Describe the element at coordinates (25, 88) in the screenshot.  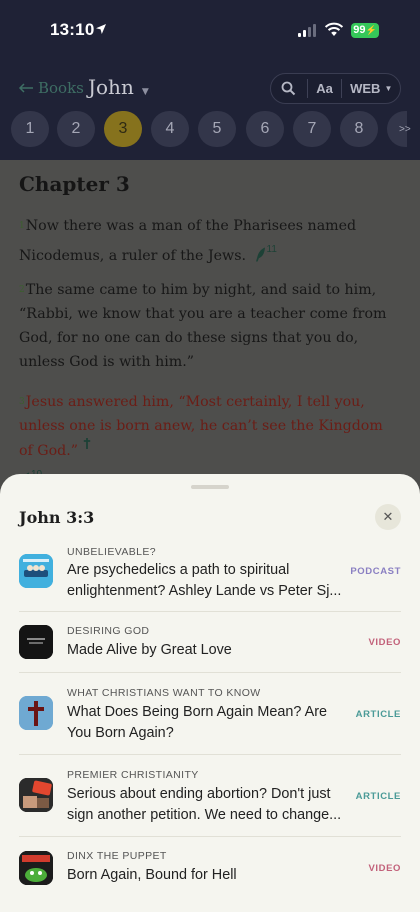
I see `back-arrow-icon` at that location.